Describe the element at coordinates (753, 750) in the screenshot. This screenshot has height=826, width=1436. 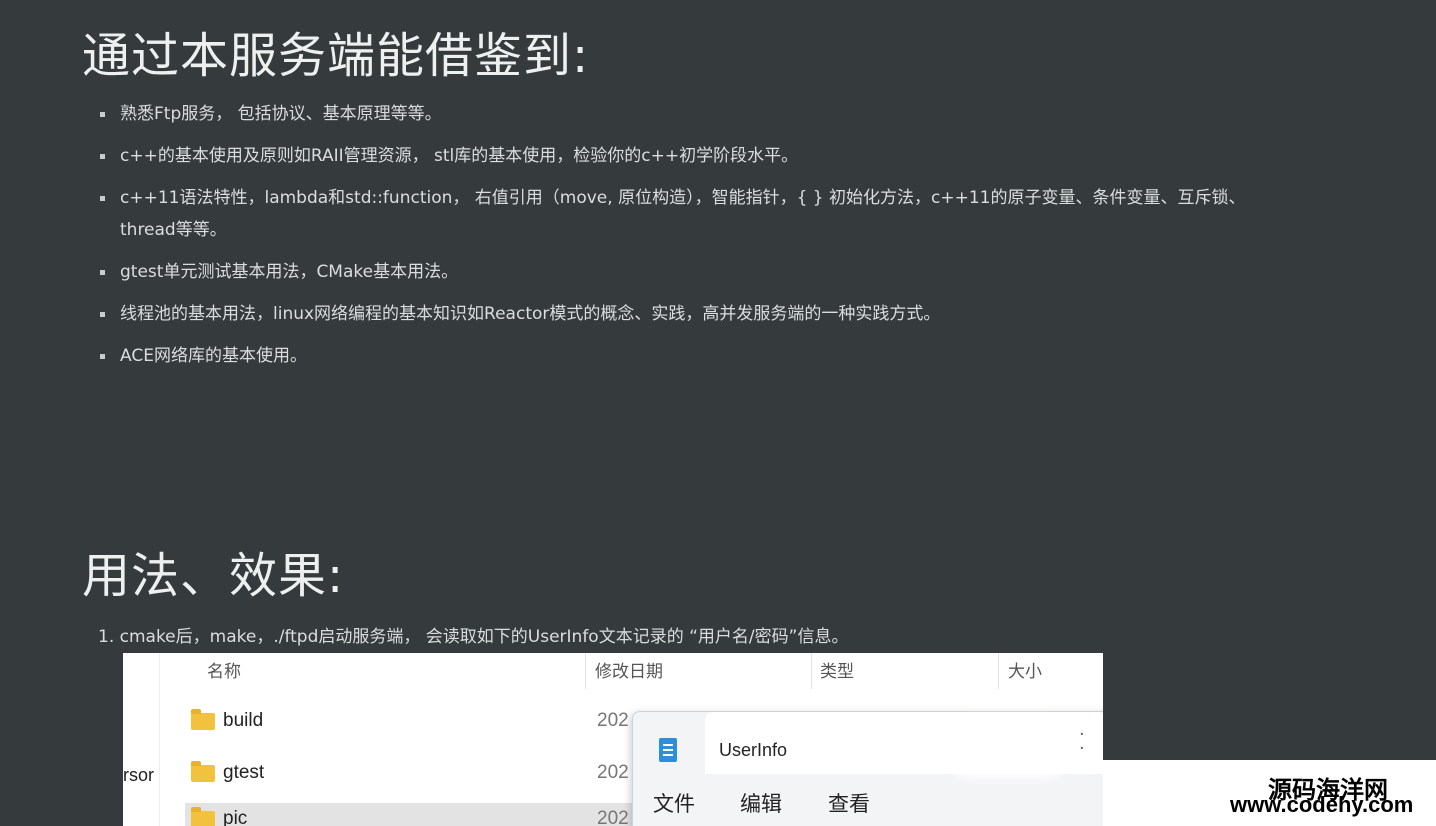
I see `notepad-title: UserInfo` at that location.